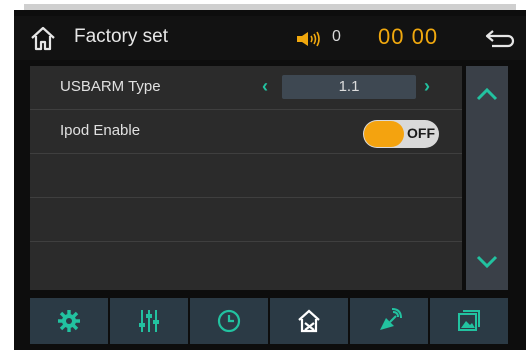 This screenshot has height=352, width=532. I want to click on setting-label: Ipod Enable, so click(100, 130).